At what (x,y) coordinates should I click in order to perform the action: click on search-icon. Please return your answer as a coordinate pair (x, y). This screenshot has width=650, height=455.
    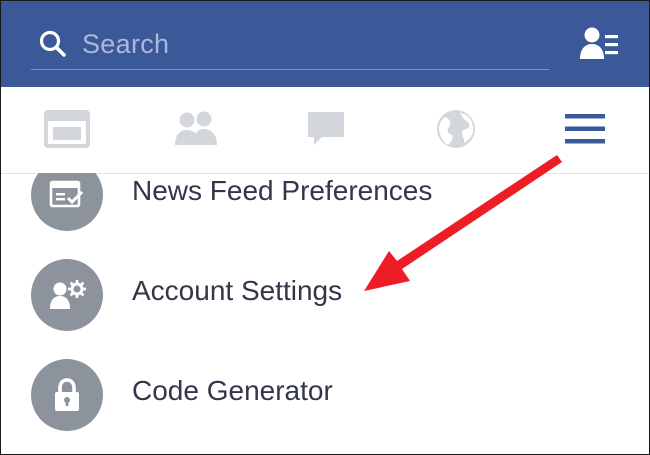
    Looking at the image, I should click on (52, 43).